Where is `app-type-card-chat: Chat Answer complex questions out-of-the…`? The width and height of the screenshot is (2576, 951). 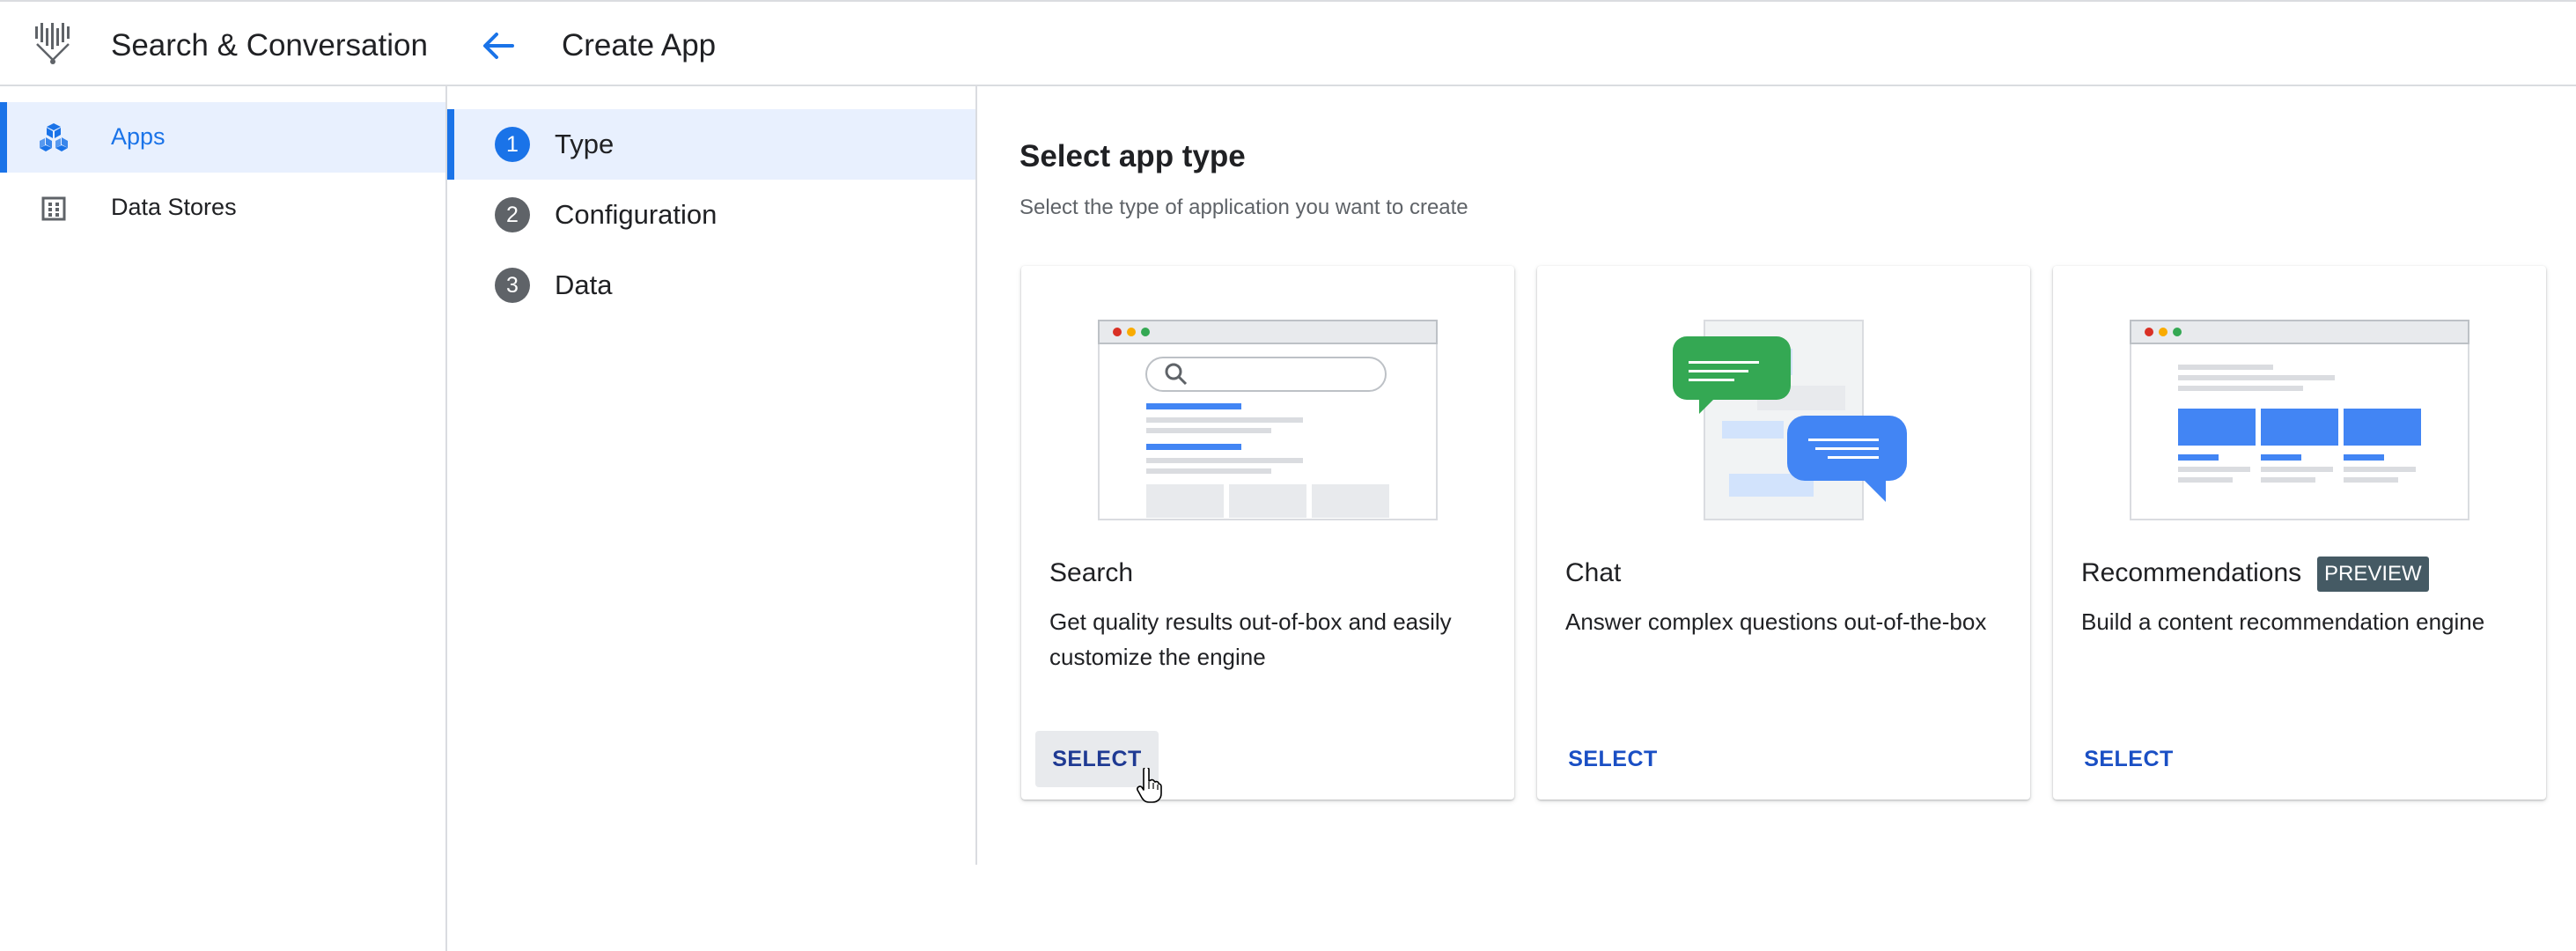
app-type-card-chat: Chat Answer complex questions out-of-the… is located at coordinates (1784, 533).